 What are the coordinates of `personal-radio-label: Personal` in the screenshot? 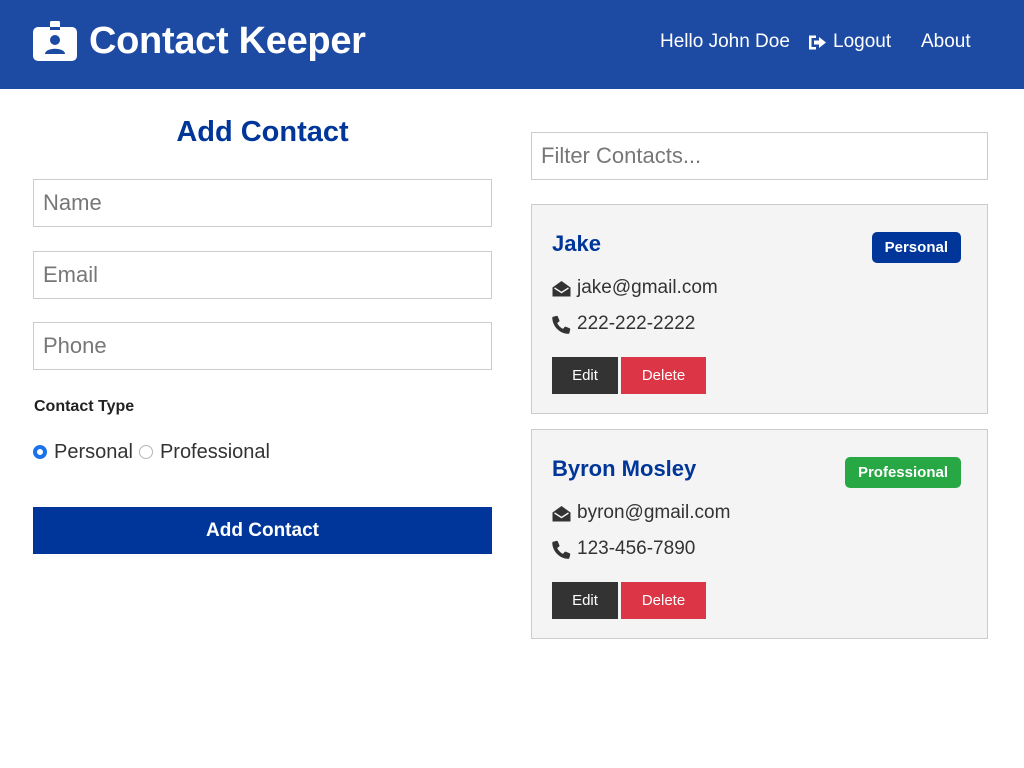 It's located at (93, 452).